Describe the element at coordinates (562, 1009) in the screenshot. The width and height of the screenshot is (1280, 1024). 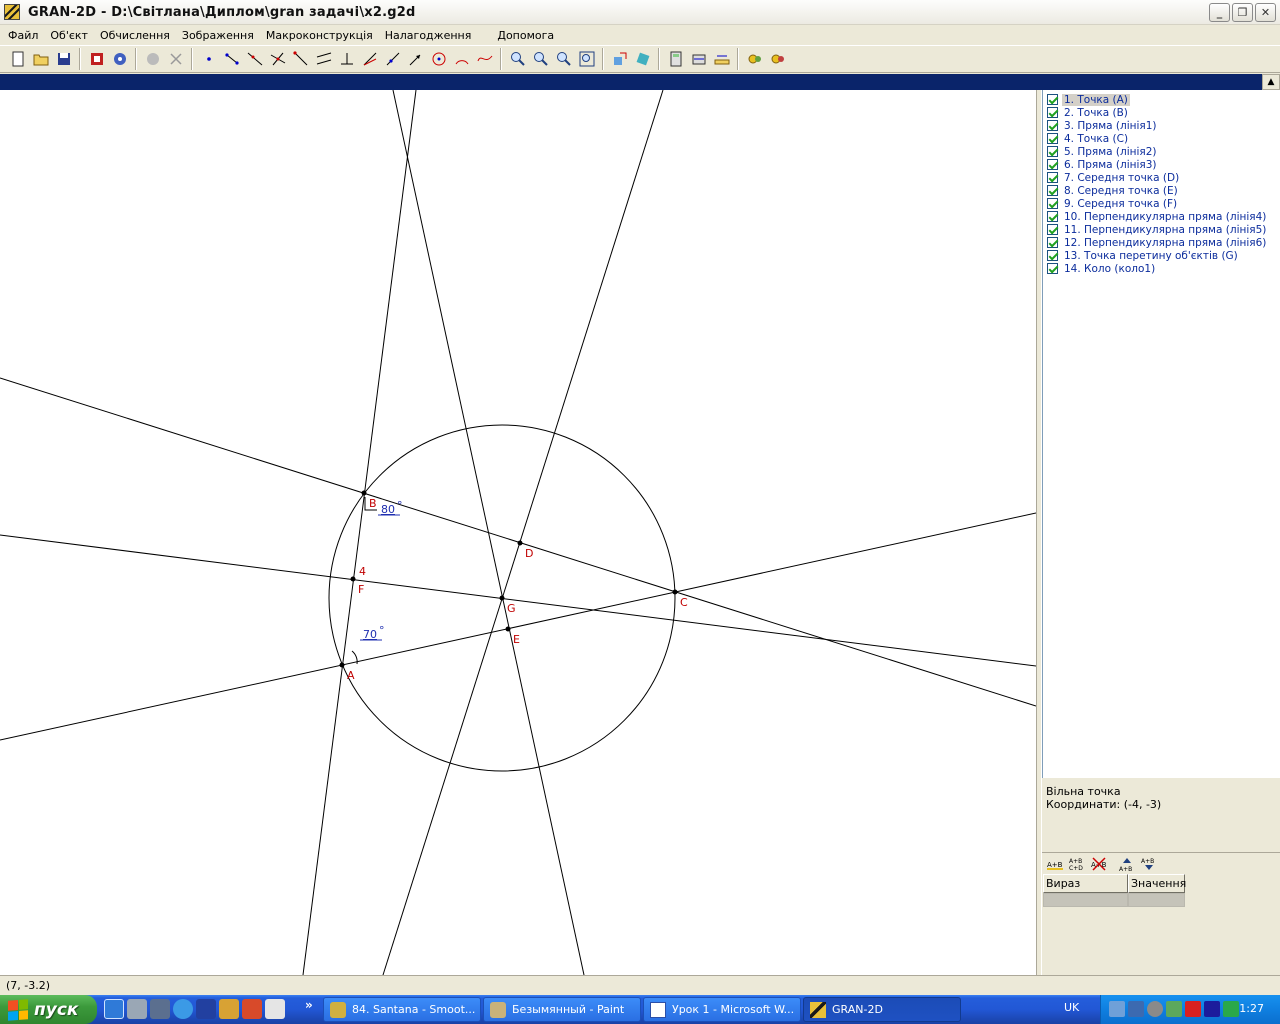
I see `task-paint: Безымянный - Paint` at that location.